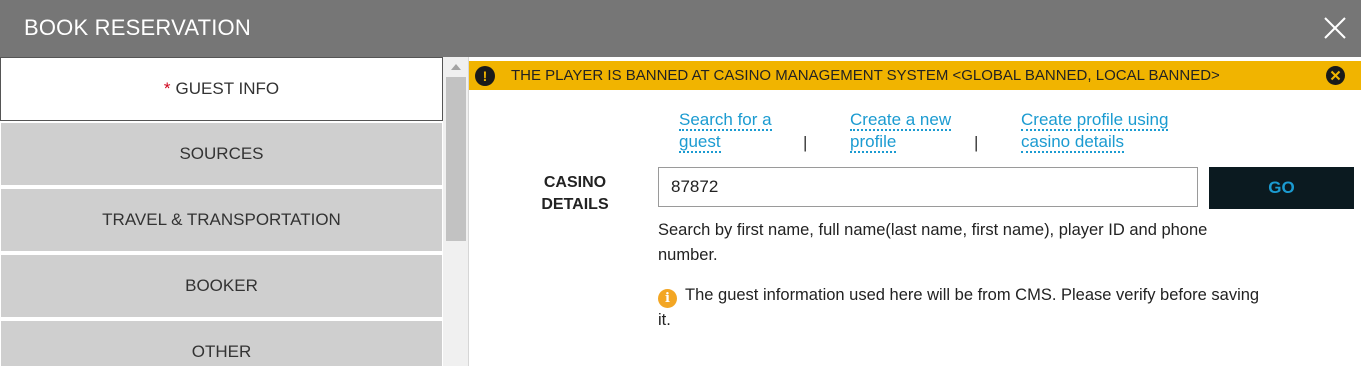 This screenshot has height=366, width=1361. What do you see at coordinates (928, 187) in the screenshot?
I see `casino-search-input` at bounding box center [928, 187].